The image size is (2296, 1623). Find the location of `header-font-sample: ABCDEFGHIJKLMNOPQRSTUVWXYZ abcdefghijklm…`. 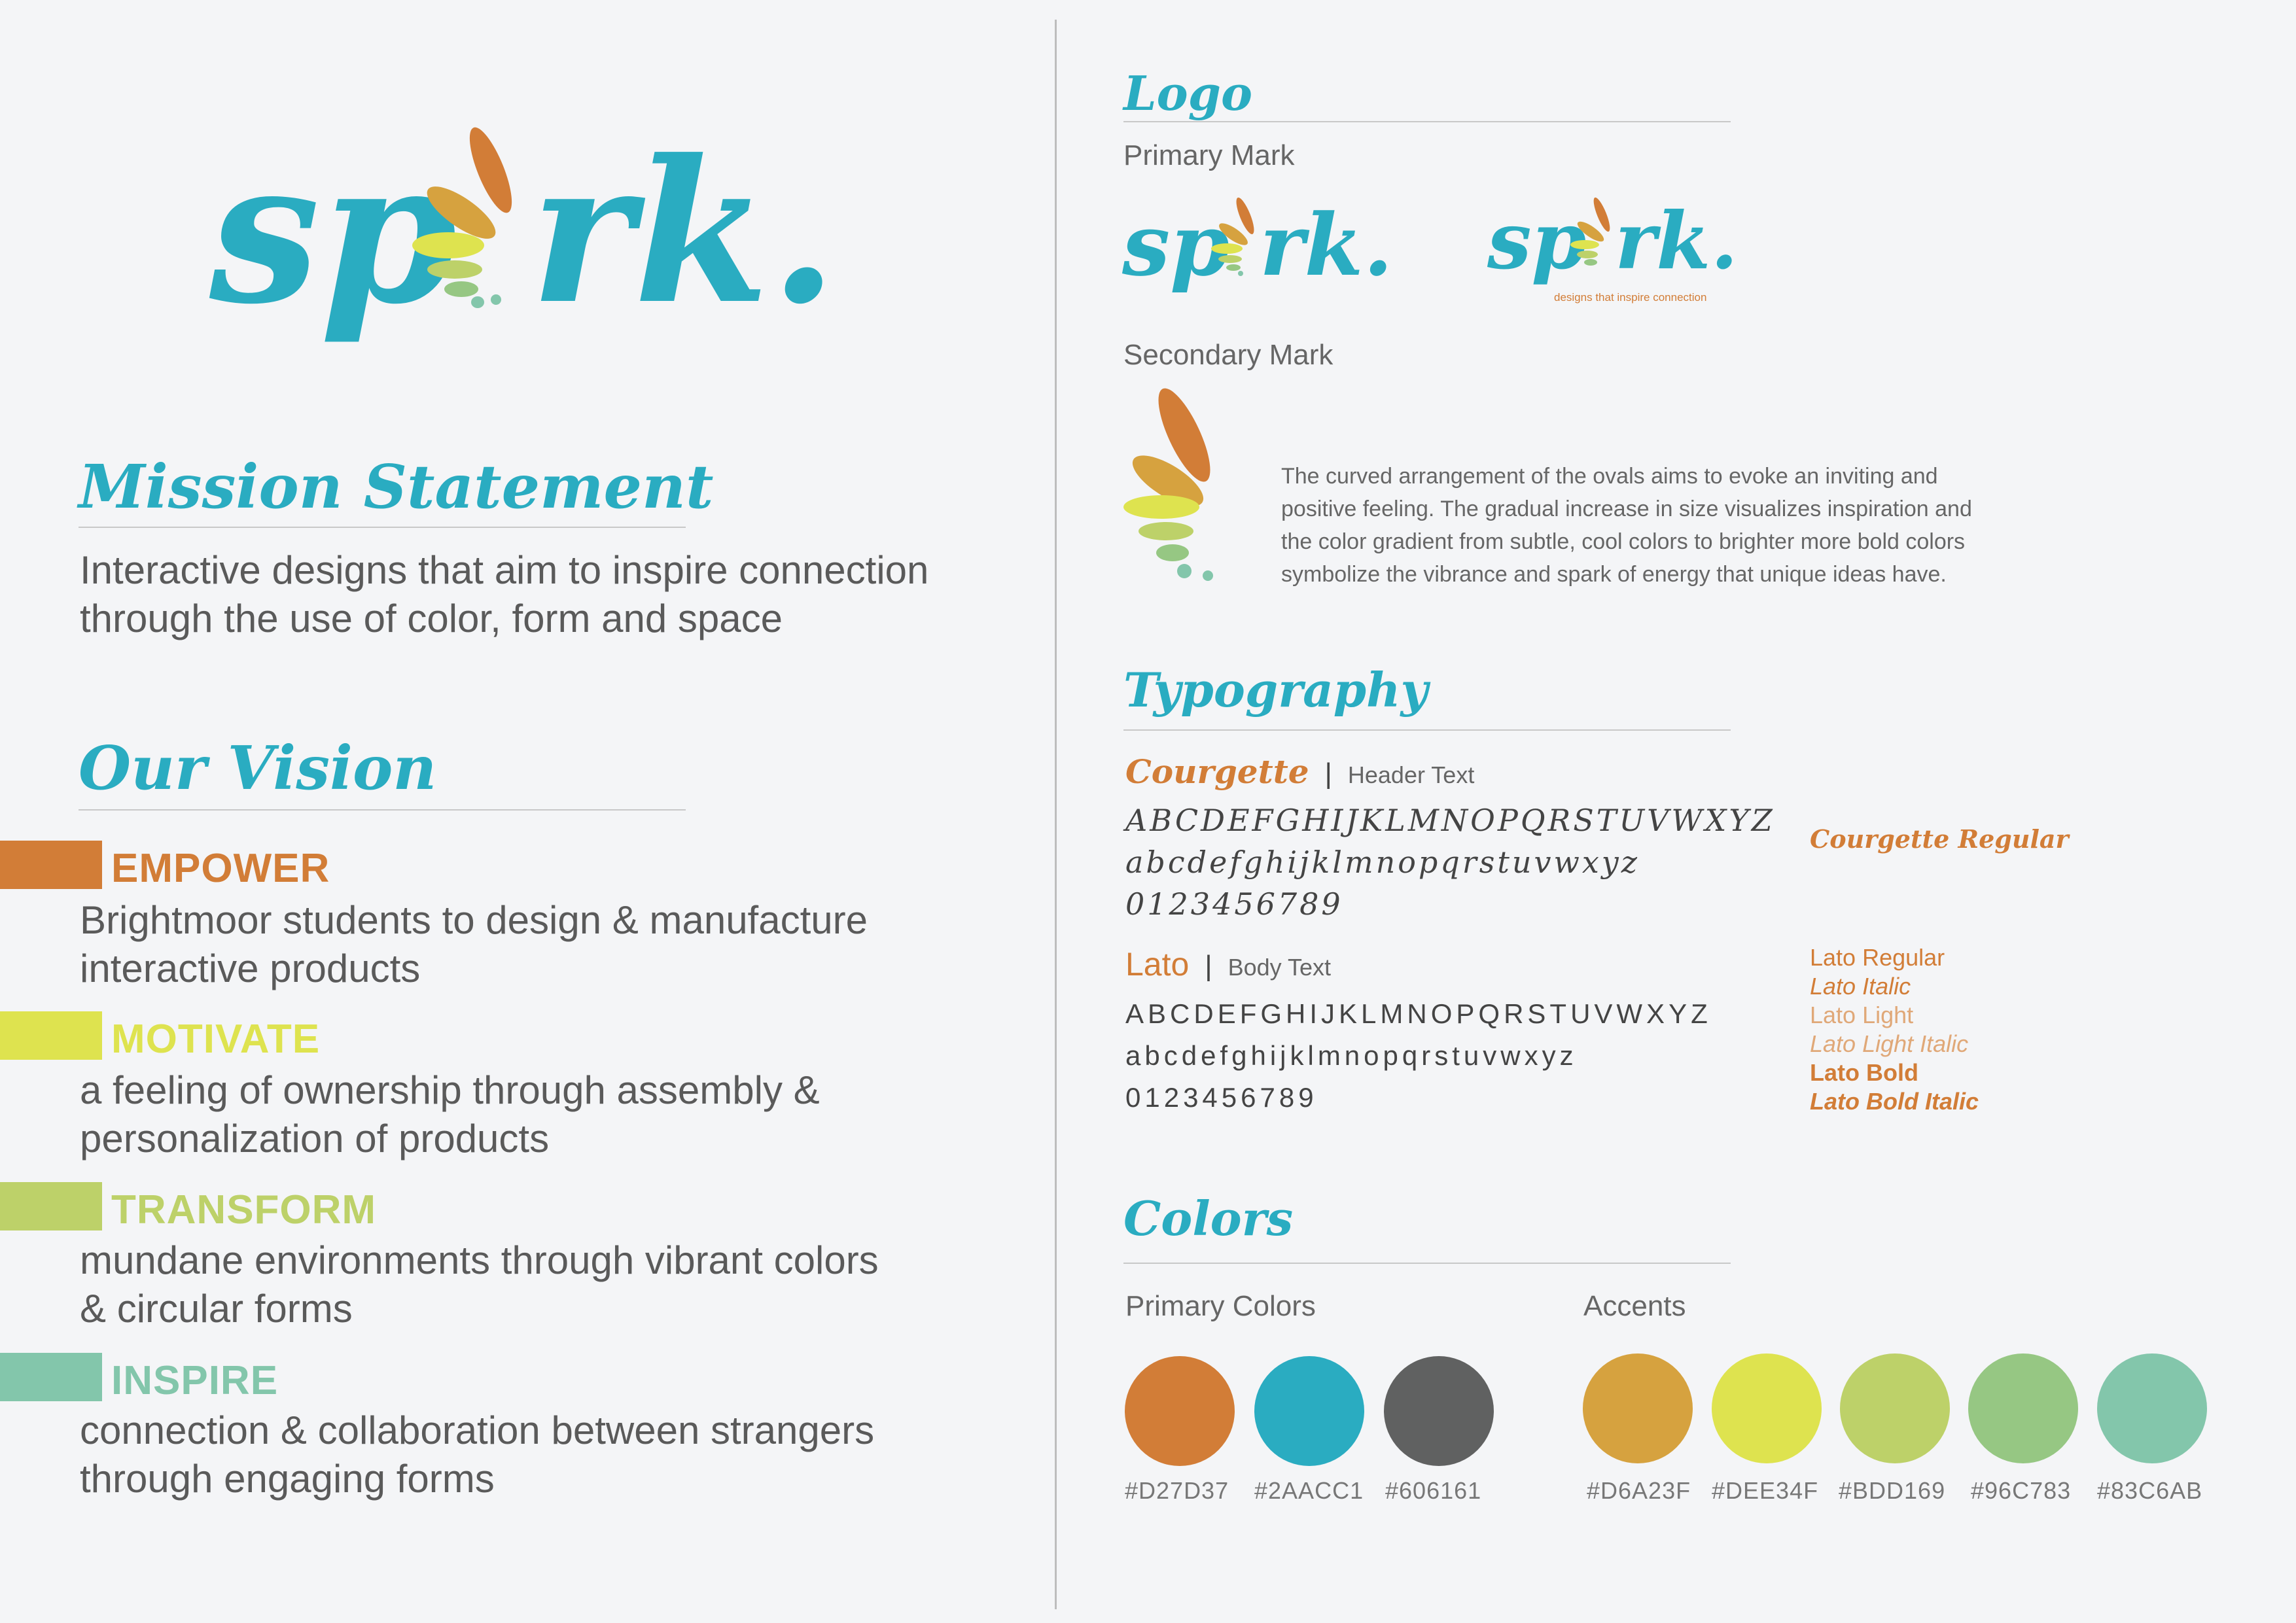

header-font-sample: ABCDEFGHIJKLMNOPQRSTUVWXYZ abcdefghijklm… is located at coordinates (1450, 862).